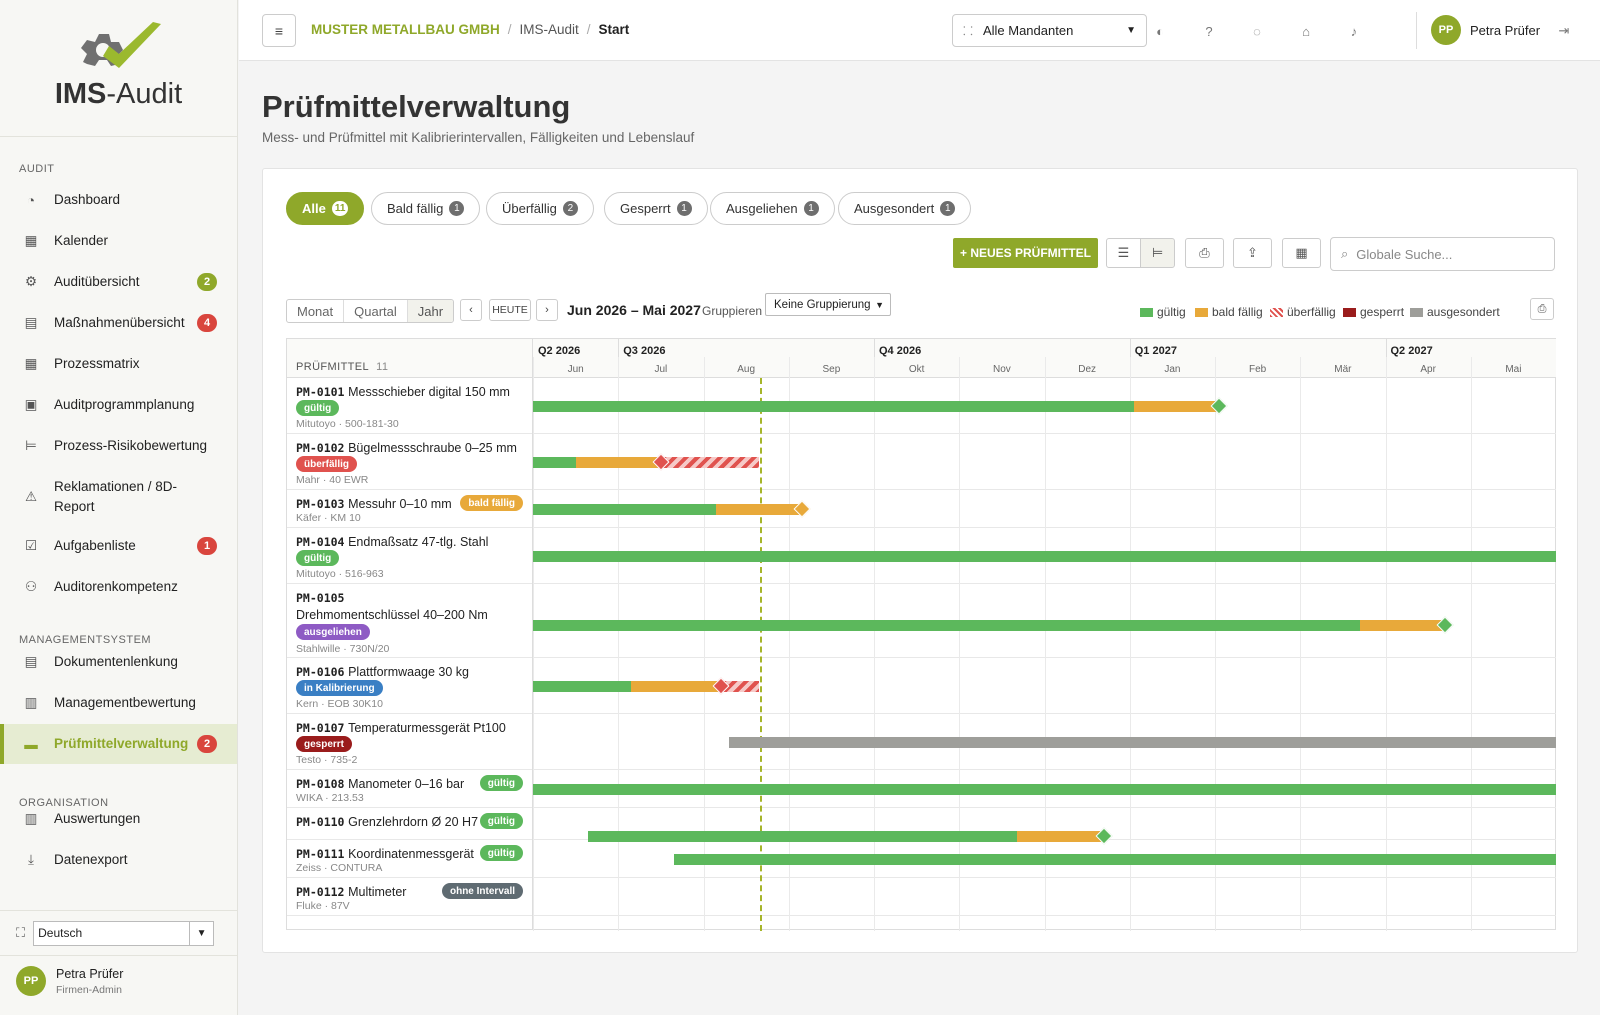  What do you see at coordinates (327, 760) in the screenshot?
I see `equipment-meta: Testo · 735-2` at bounding box center [327, 760].